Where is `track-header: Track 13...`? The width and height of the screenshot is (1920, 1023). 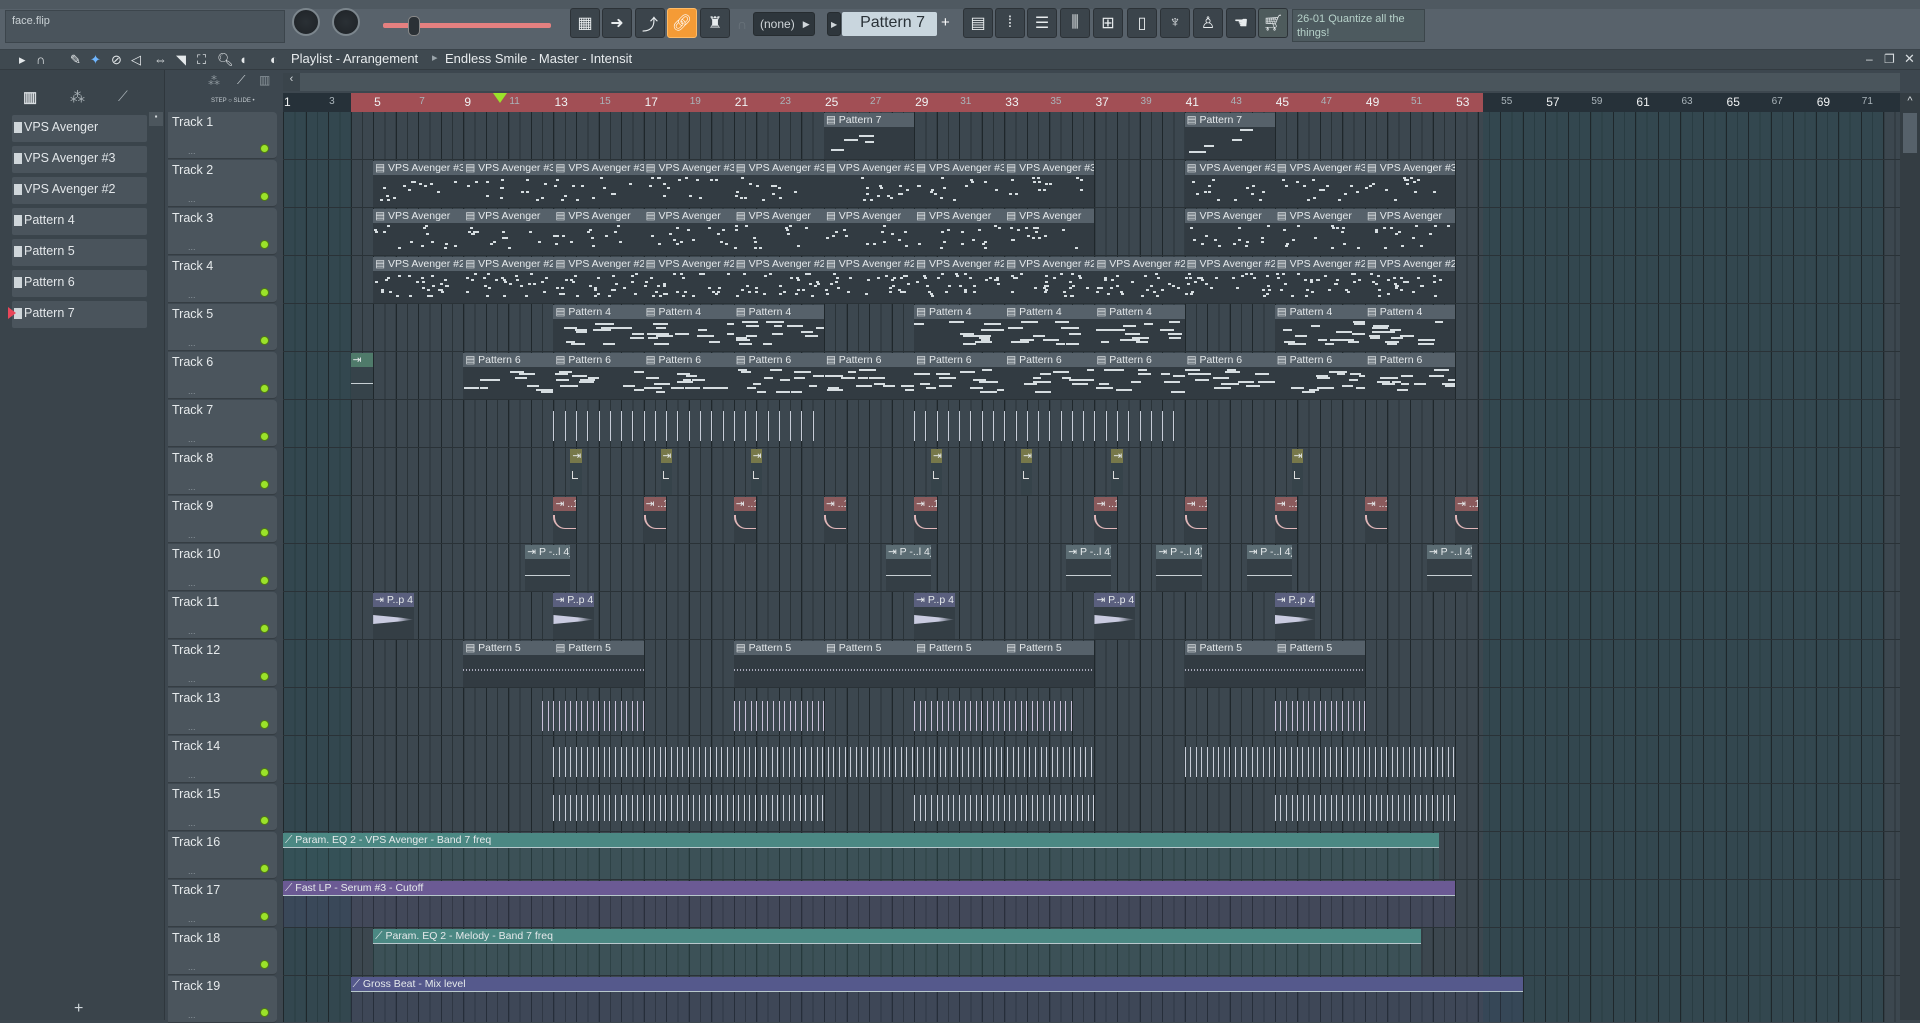
track-header: Track 13... is located at coordinates (222, 711).